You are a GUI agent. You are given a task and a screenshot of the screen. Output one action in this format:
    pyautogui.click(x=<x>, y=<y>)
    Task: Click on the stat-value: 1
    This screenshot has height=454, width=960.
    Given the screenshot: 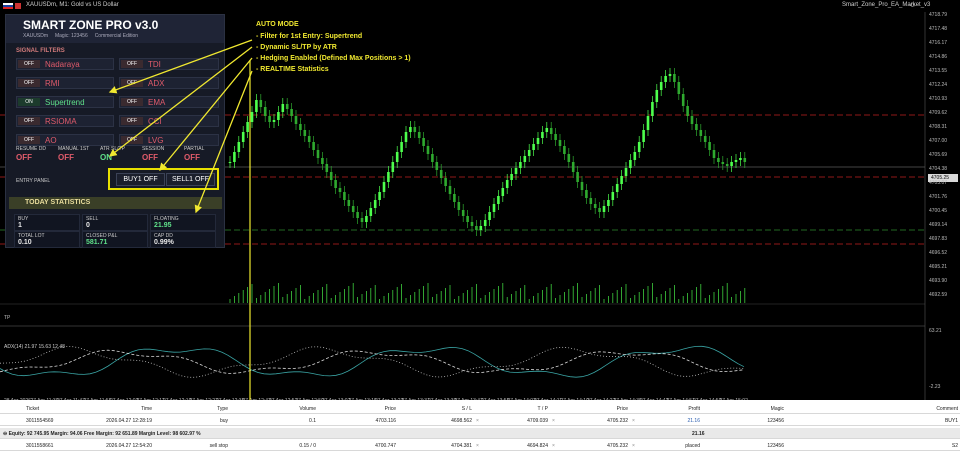 What is the action you would take?
    pyautogui.click(x=20, y=225)
    